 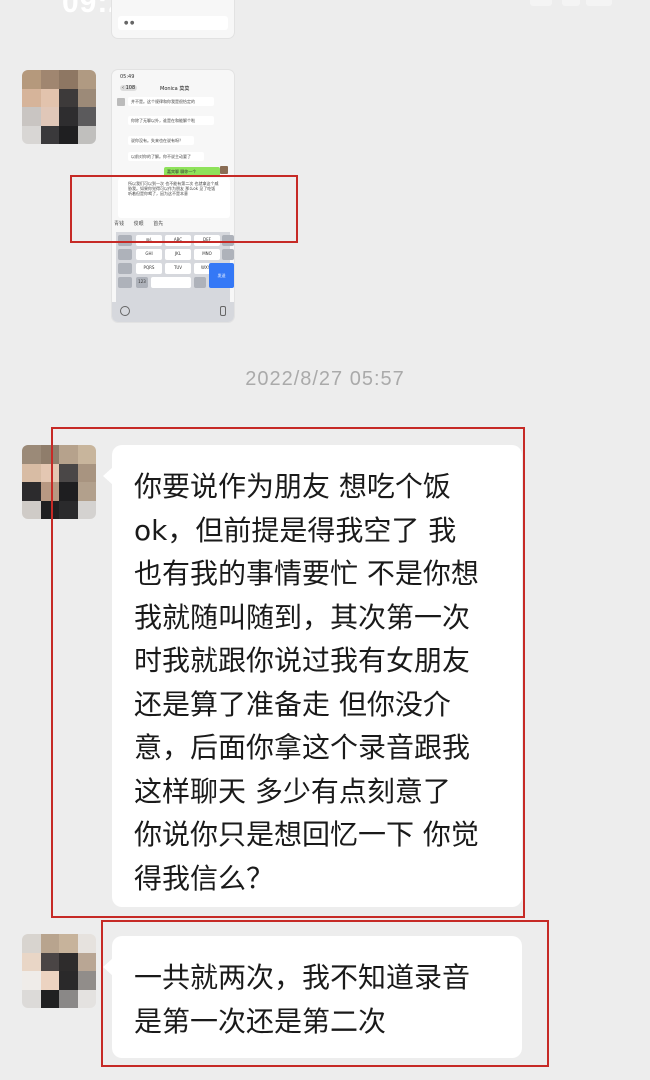 I want to click on mini-message: 并不是。这个规律和你我是很恰定的, so click(x=171, y=101).